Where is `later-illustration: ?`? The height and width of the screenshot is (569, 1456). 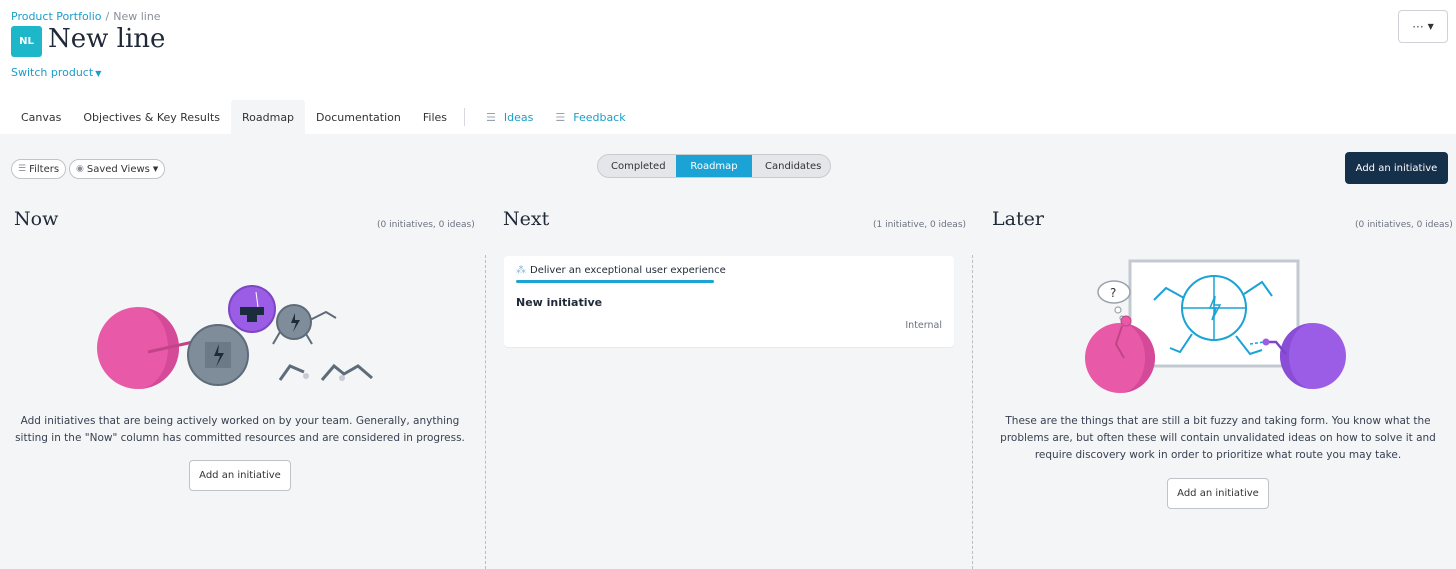
later-illustration: ? is located at coordinates (1215, 326).